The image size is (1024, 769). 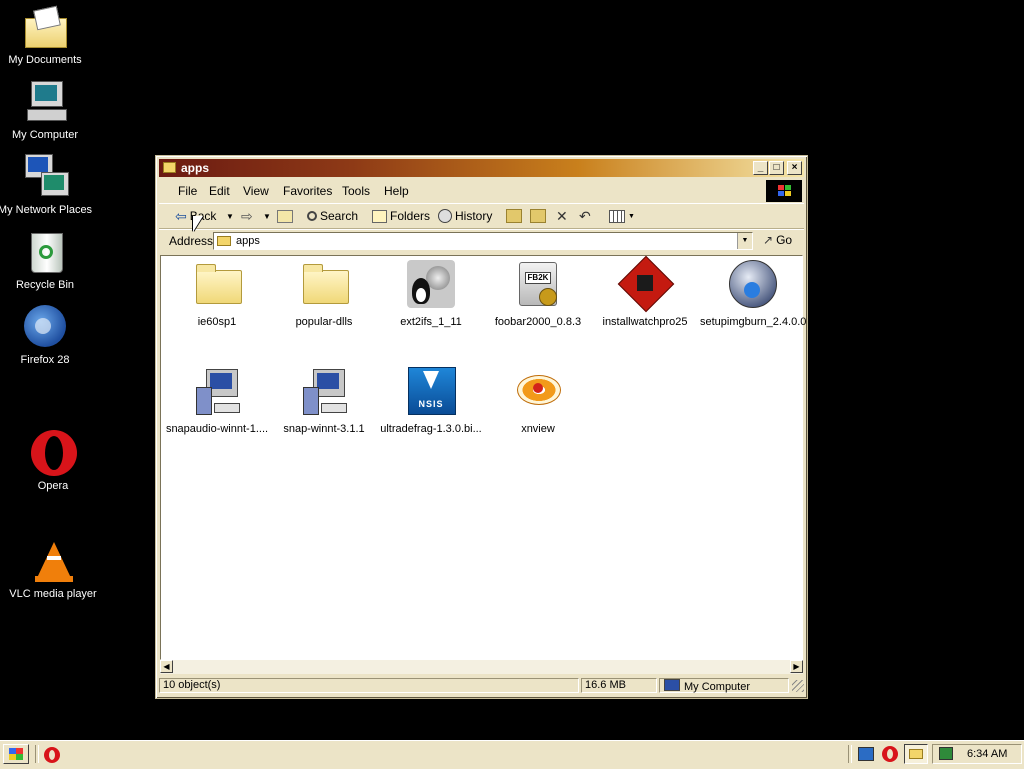 What do you see at coordinates (37, 754) in the screenshot?
I see `quicklaunch-separator` at bounding box center [37, 754].